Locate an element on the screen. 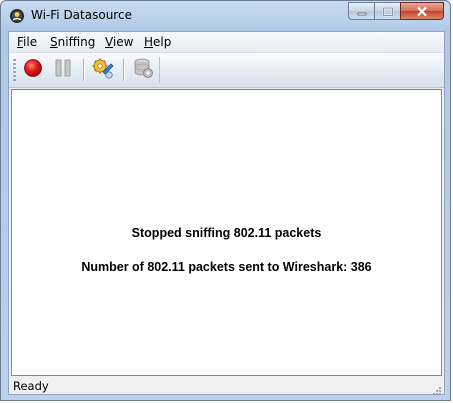 Image resolution: width=453 pixels, height=403 pixels. caption-buttons is located at coordinates (396, 11).